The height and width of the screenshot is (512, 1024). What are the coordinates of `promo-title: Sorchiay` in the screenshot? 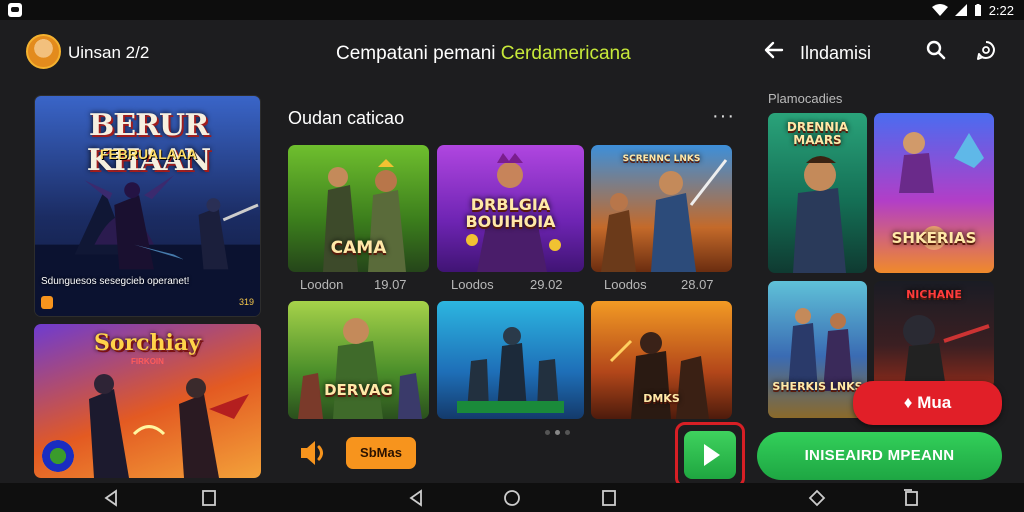 It's located at (147, 343).